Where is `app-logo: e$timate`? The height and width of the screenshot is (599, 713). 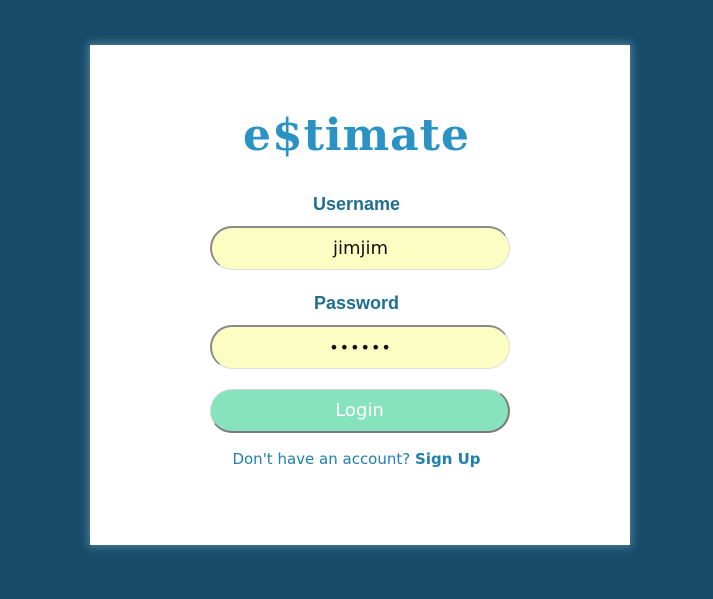 app-logo: e$timate is located at coordinates (356, 135).